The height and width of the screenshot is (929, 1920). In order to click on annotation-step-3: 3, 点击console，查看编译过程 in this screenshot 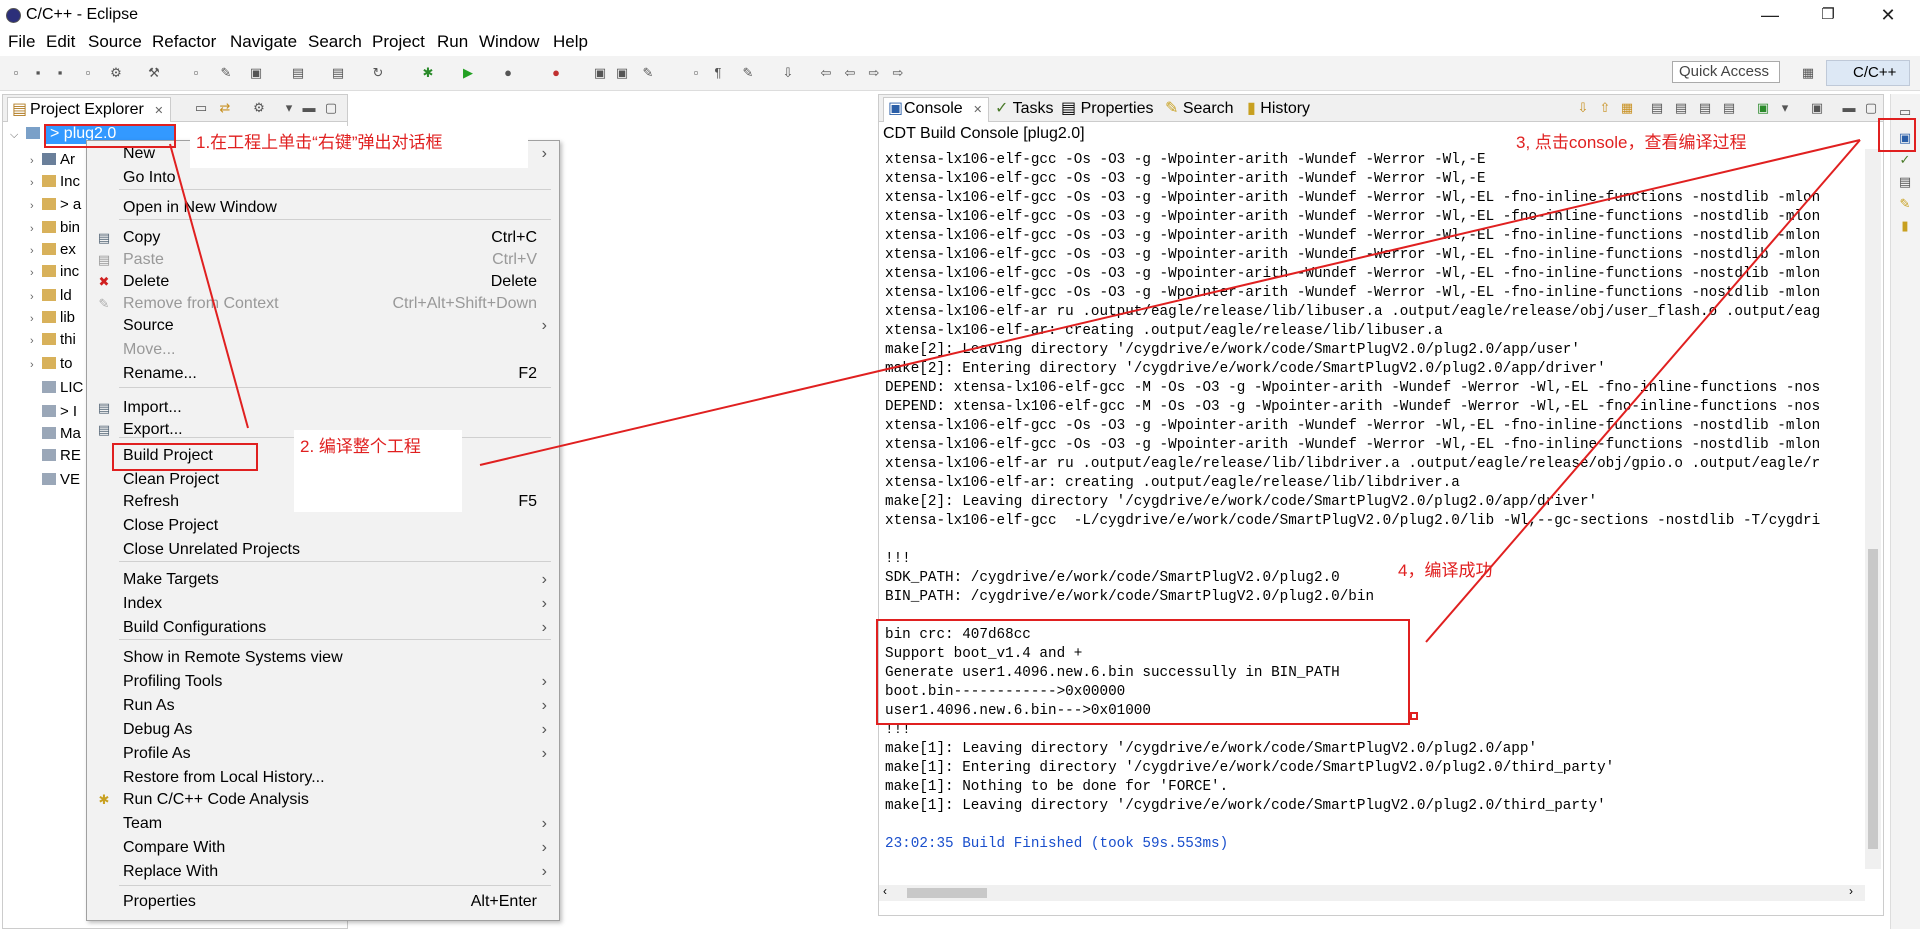, I will do `click(1631, 142)`.